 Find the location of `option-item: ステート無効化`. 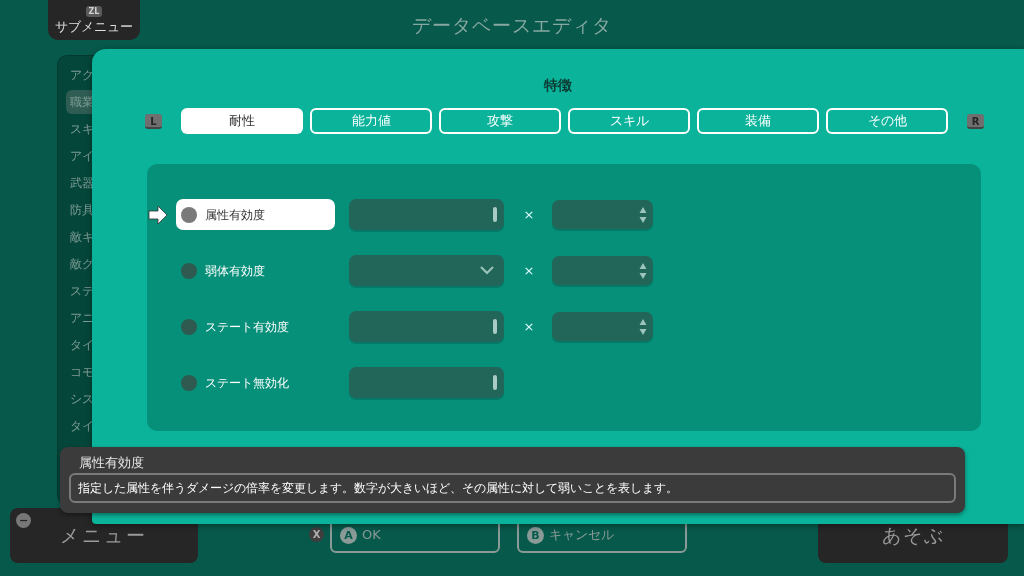

option-item: ステート無効化 is located at coordinates (255, 382).